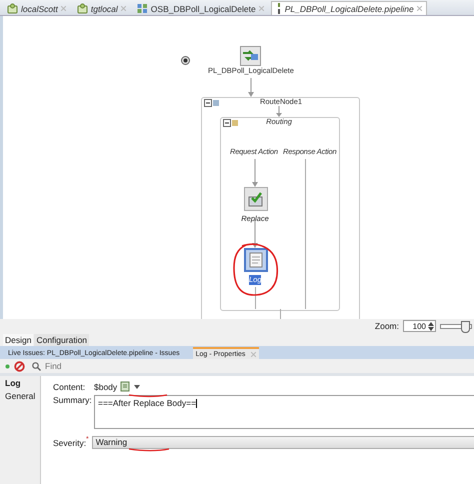 The image size is (474, 484). Describe the element at coordinates (22, 383) in the screenshot. I see `section-item: Log` at that location.